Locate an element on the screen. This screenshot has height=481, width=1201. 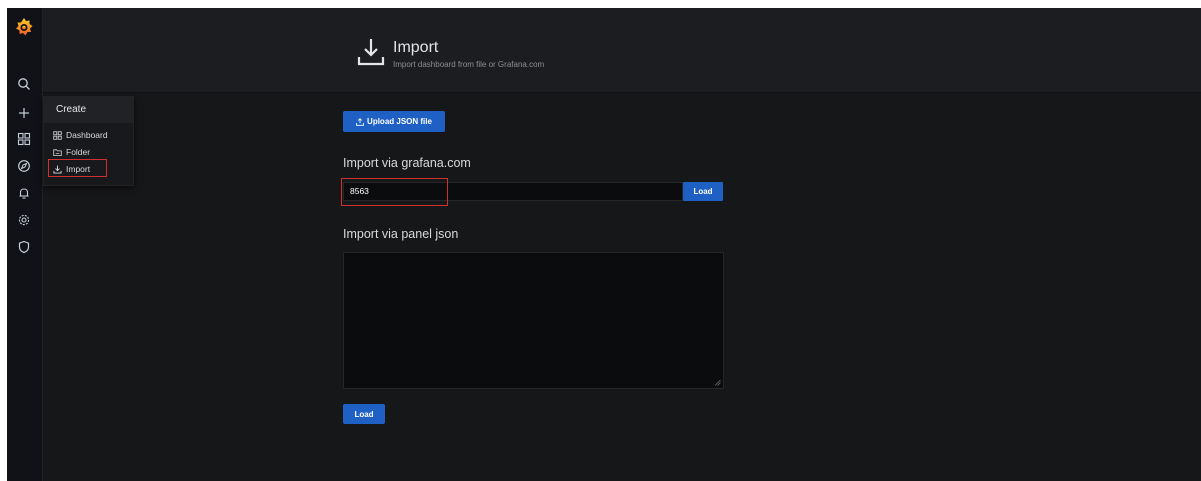
explore-icon is located at coordinates (24, 166).